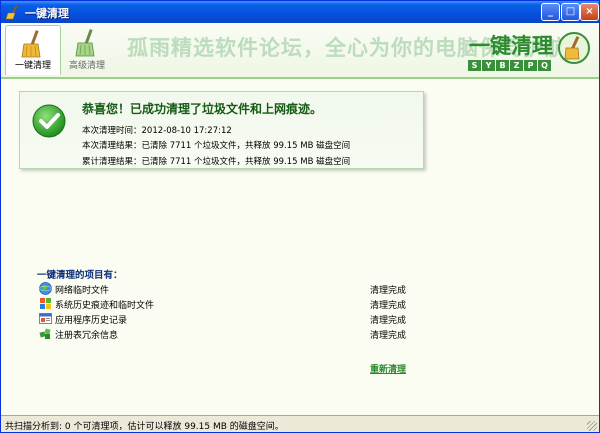 This screenshot has height=433, width=600. What do you see at coordinates (47, 13) in the screenshot?
I see `window-title: 一键清理` at bounding box center [47, 13].